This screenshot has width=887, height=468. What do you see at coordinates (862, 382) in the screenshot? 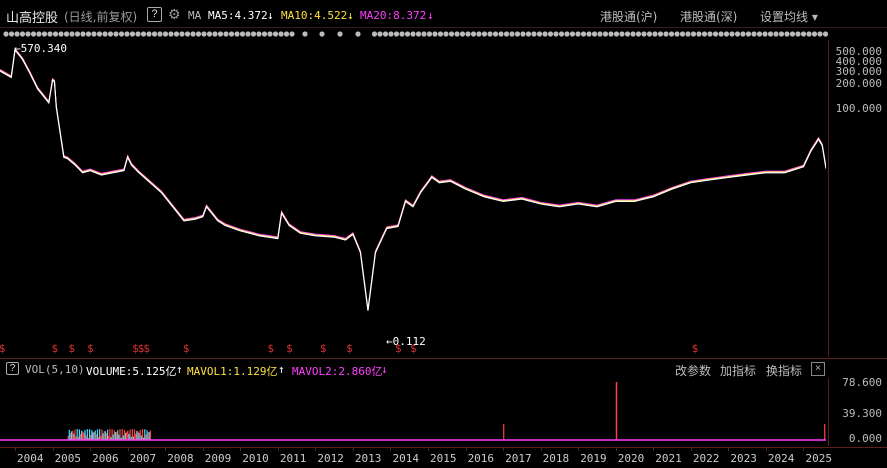
I see `vol-axis-label: 78.600` at bounding box center [862, 382].